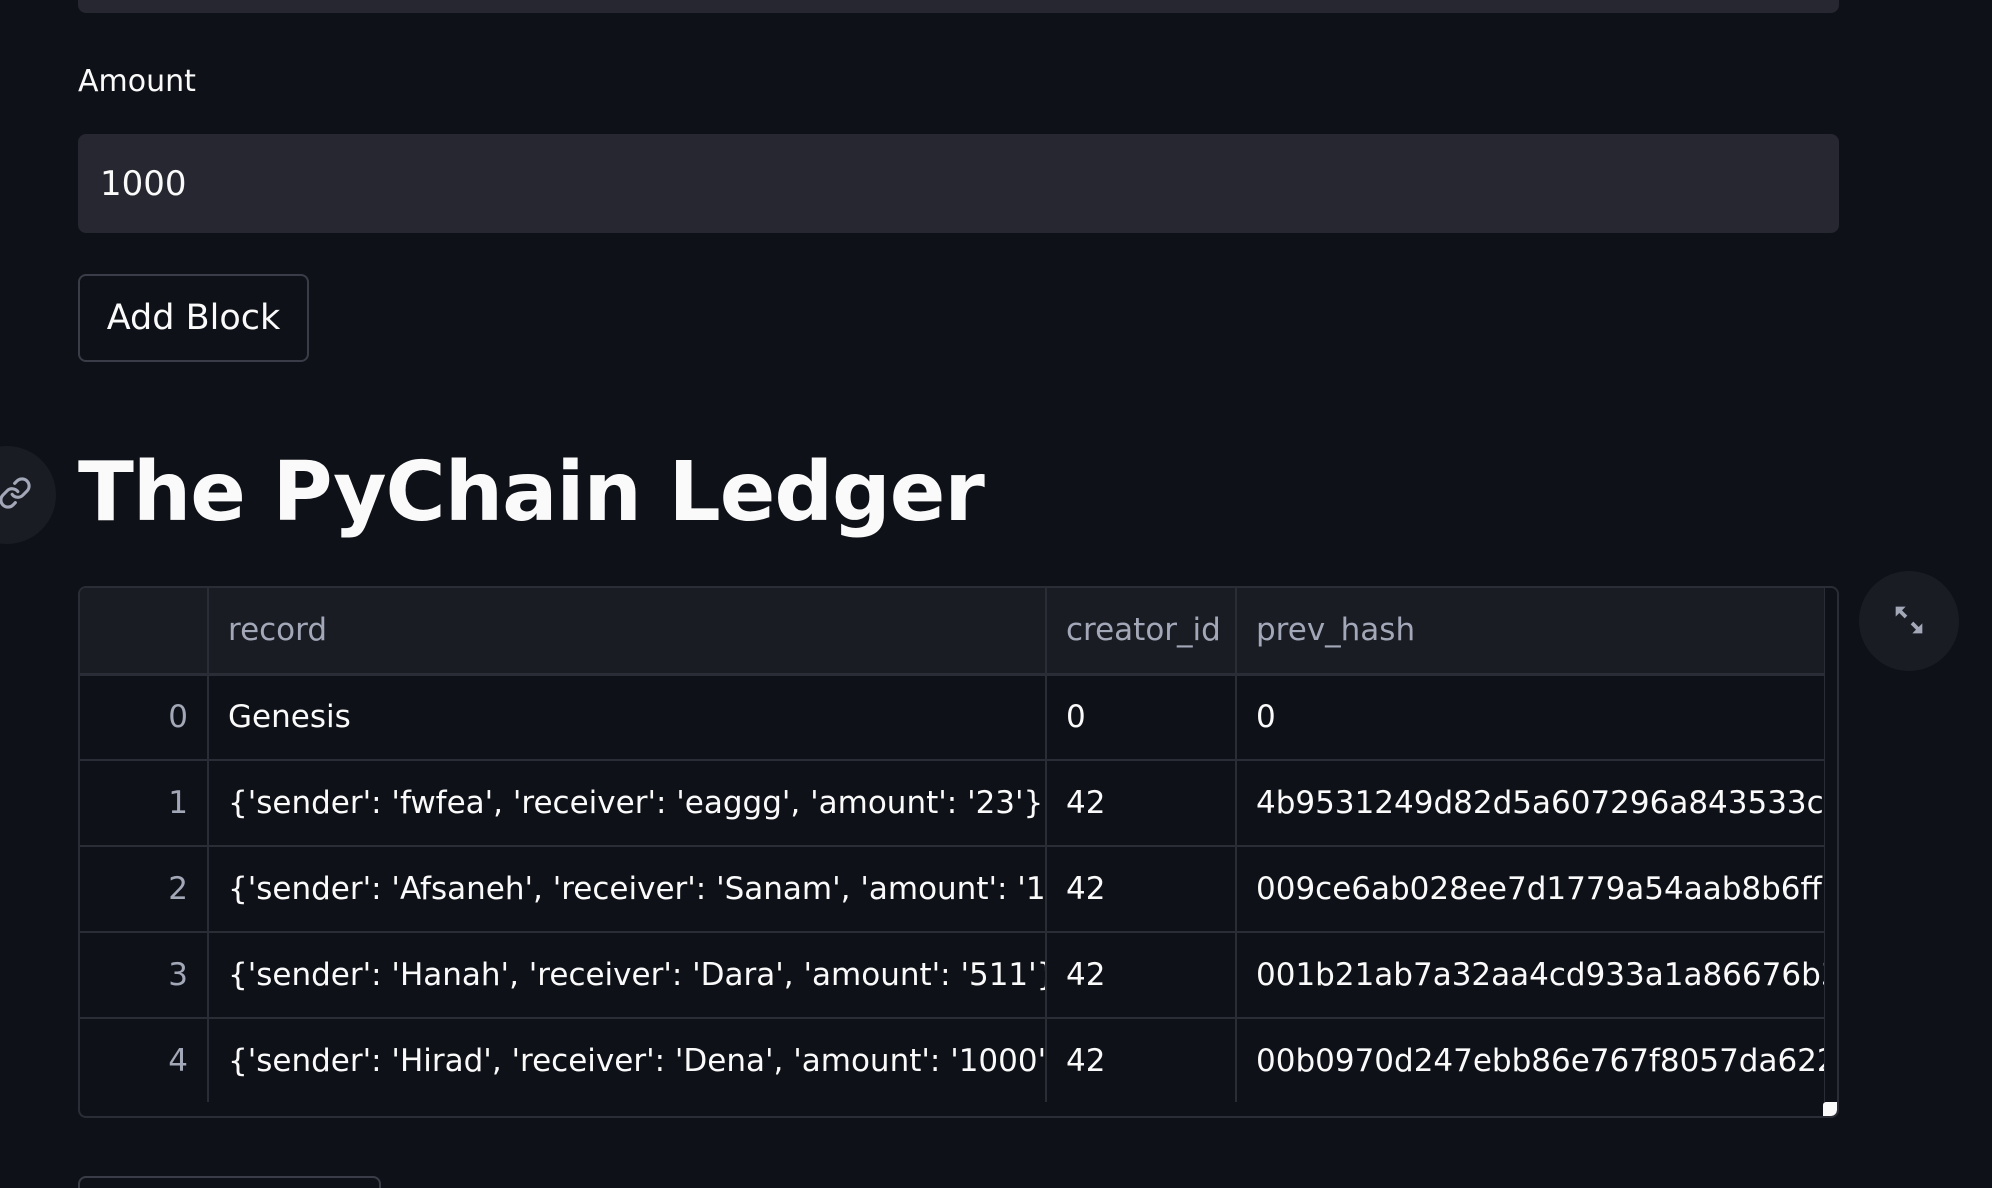  Describe the element at coordinates (144, 803) in the screenshot. I see `row-index-cell: 1` at that location.